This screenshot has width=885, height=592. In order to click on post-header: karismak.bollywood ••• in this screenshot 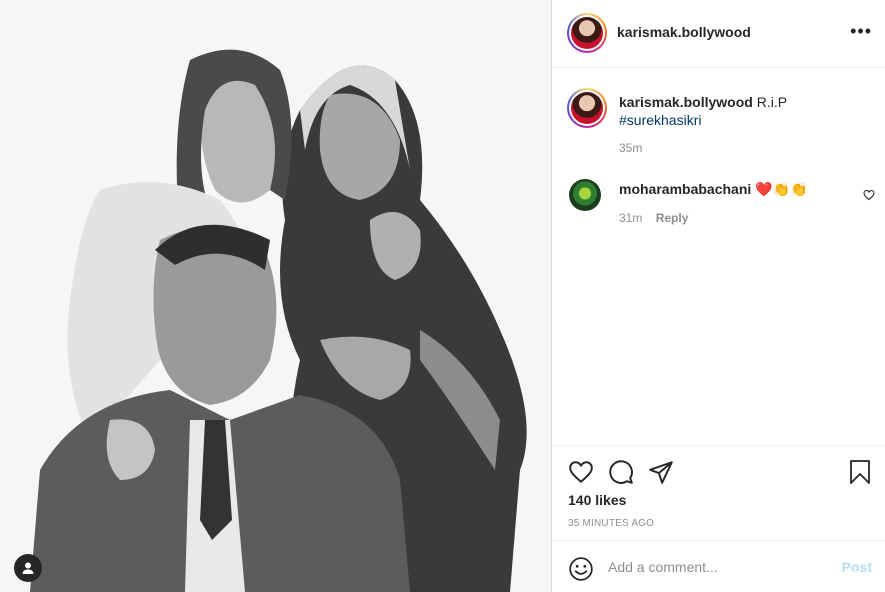, I will do `click(718, 34)`.